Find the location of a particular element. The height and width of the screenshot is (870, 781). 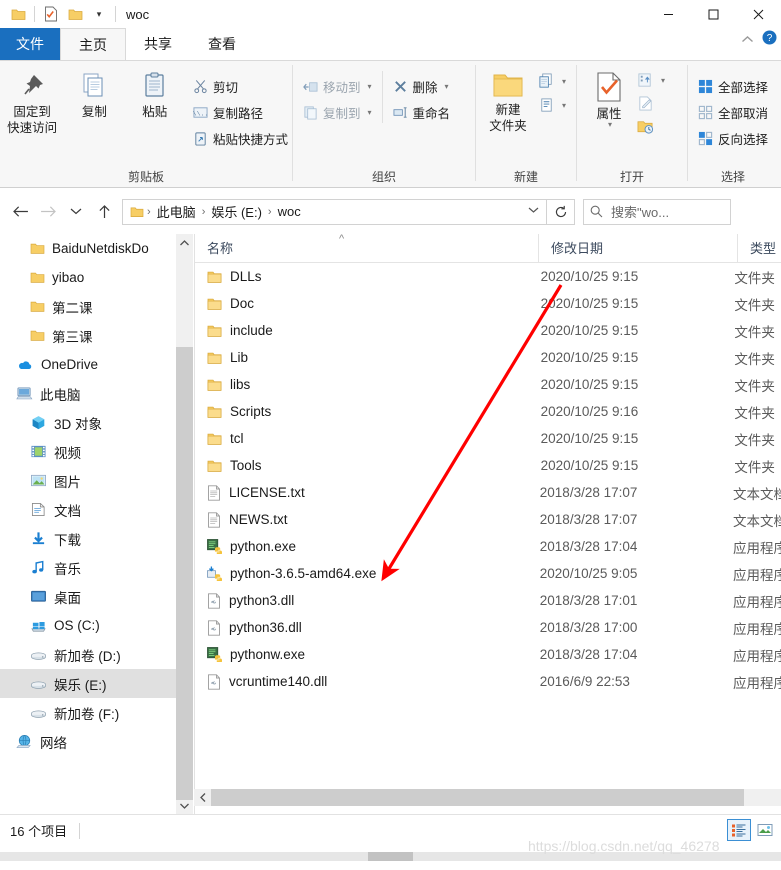

properties-icon is located at coordinates (51, 14).